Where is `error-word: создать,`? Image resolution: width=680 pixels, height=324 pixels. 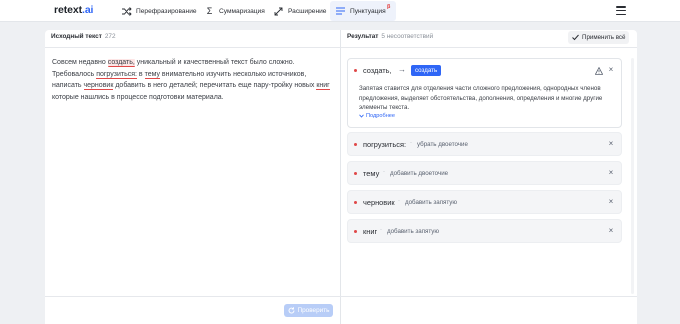
error-word: создать, is located at coordinates (377, 70).